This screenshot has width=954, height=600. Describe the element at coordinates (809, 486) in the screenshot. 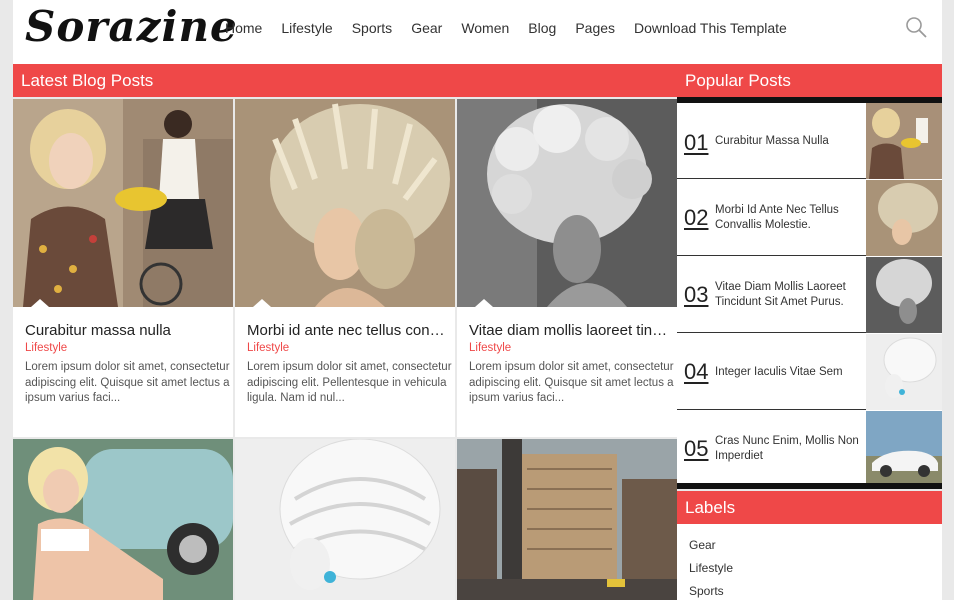

I see `divider` at that location.